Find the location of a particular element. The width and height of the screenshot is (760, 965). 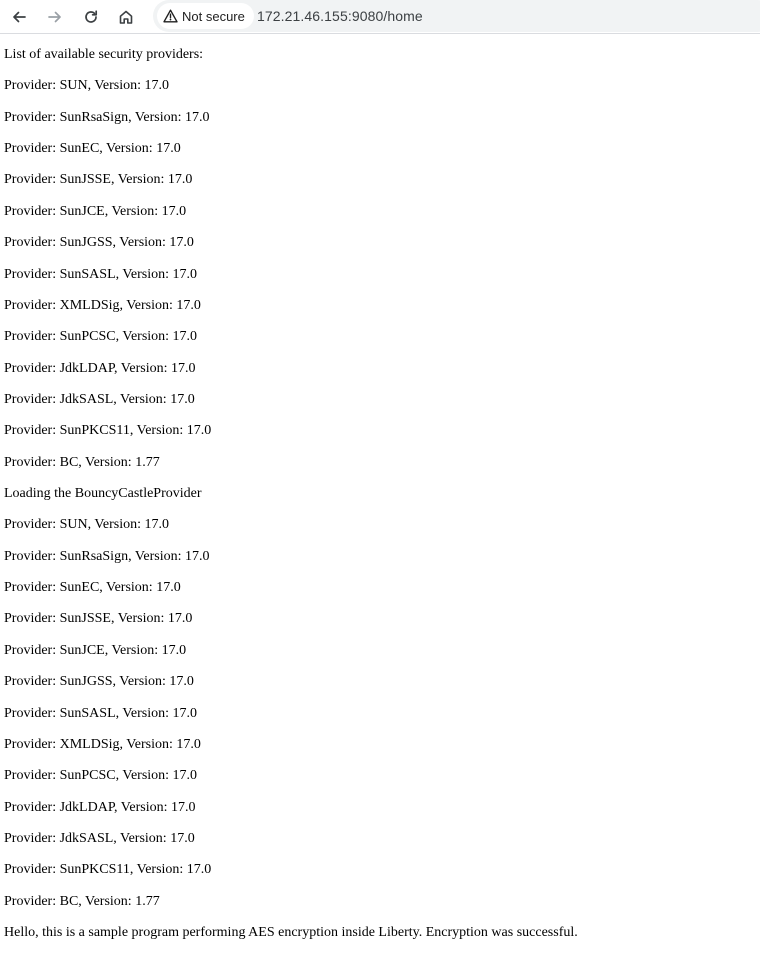

browser-toolbar: Not secure 172.21.46.155:9080/home is located at coordinates (380, 17).